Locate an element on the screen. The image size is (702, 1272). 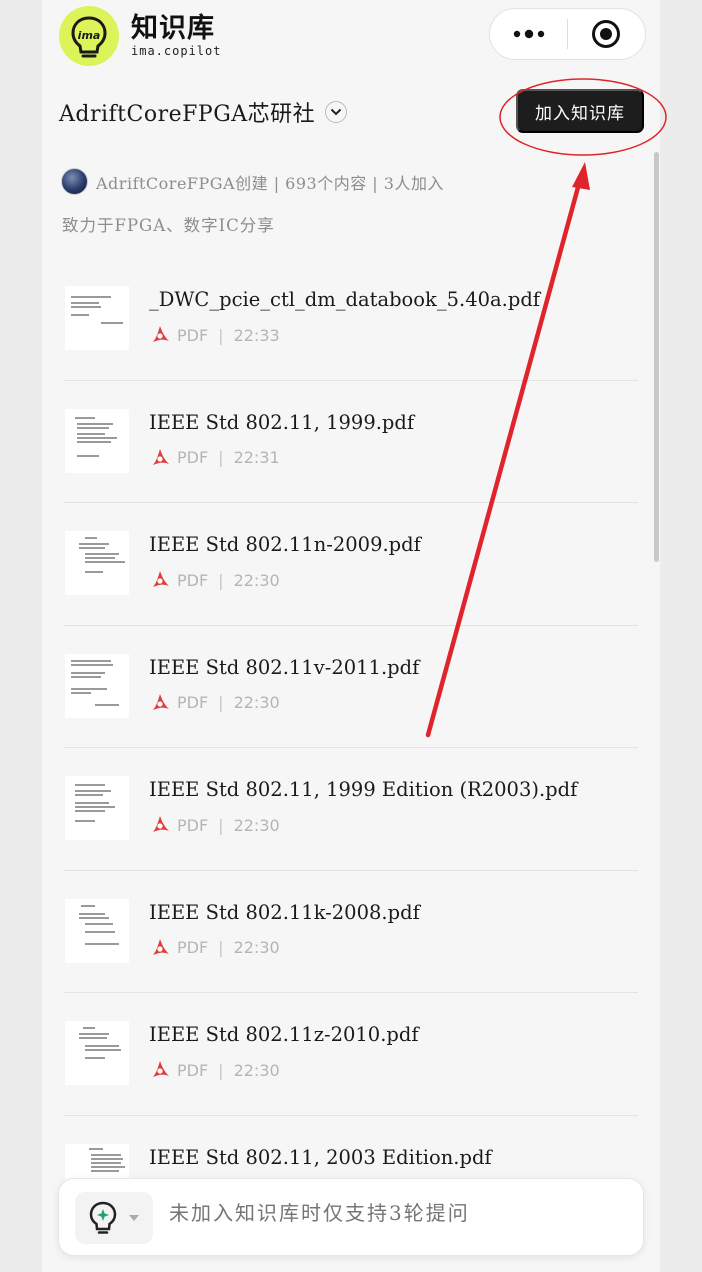
file-name: _DWC_pcie_ctl_dm_databook_5.40a.pdf is located at coordinates (345, 299).